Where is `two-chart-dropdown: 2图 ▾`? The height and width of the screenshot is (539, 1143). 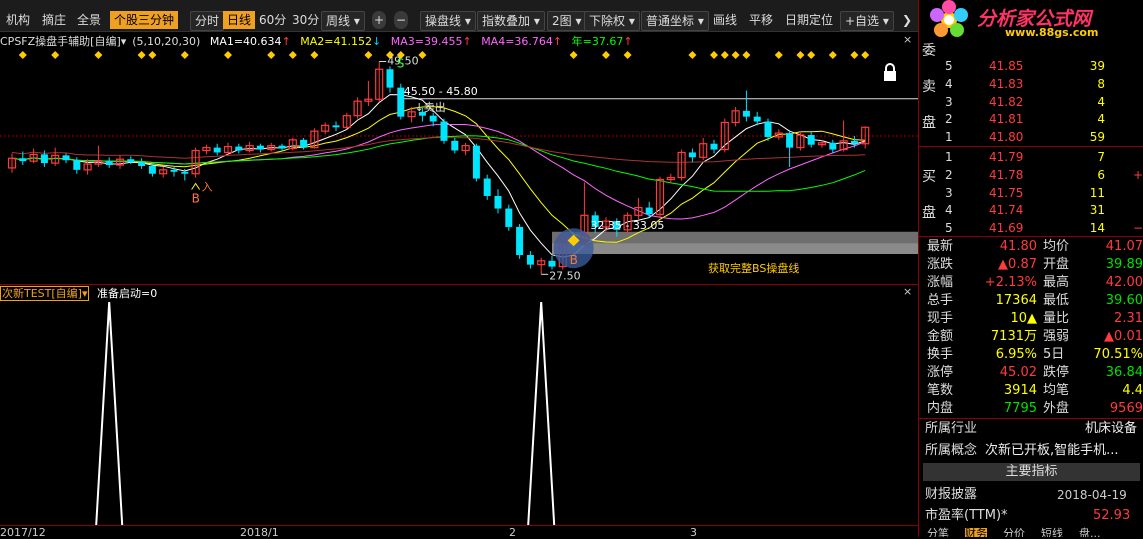
two-chart-dropdown: 2图 ▾ is located at coordinates (567, 21).